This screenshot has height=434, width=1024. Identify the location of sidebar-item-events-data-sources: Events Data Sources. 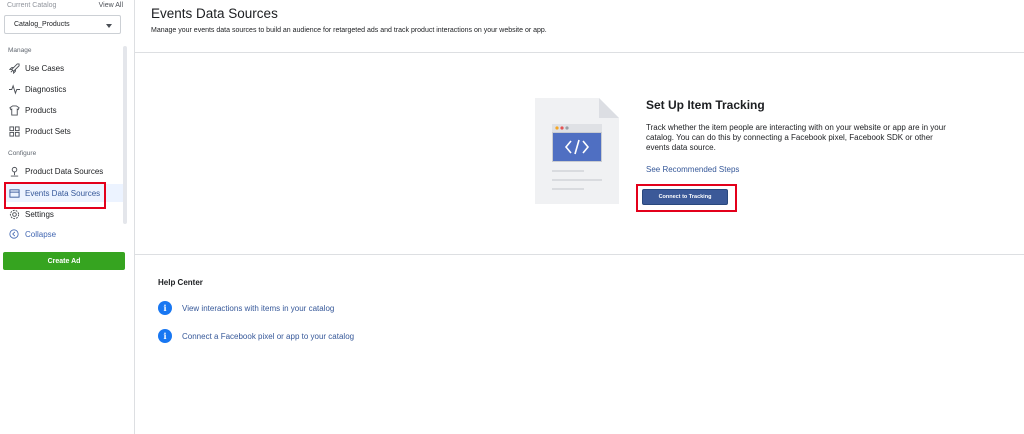
(64, 193).